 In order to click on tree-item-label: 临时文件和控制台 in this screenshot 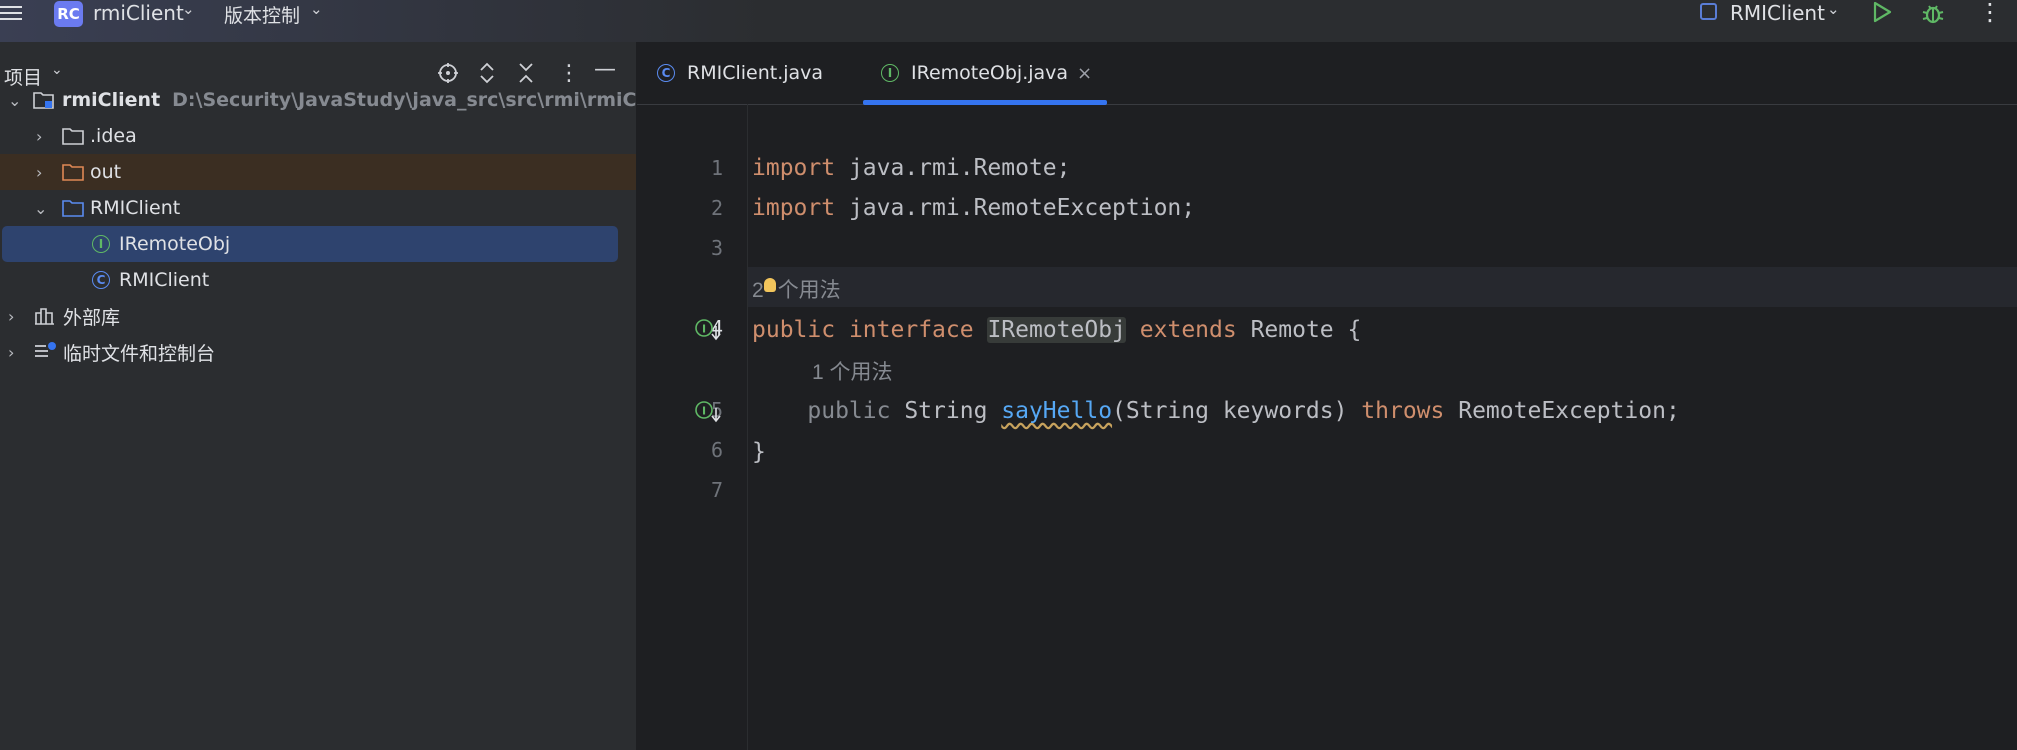, I will do `click(139, 353)`.